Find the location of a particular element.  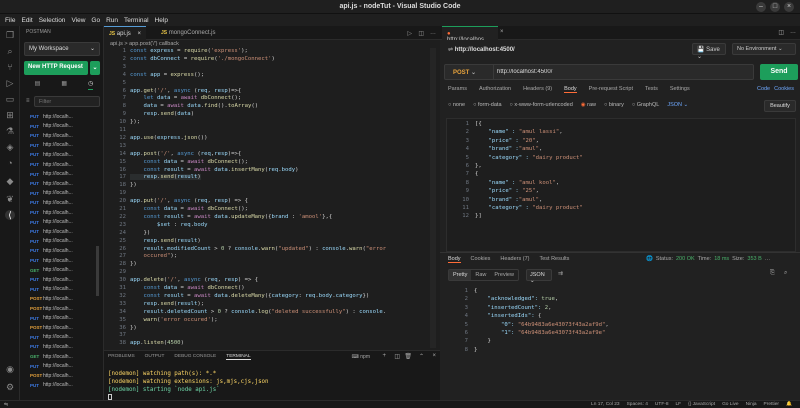

menu-item-edit: Edit is located at coordinates (26, 20).